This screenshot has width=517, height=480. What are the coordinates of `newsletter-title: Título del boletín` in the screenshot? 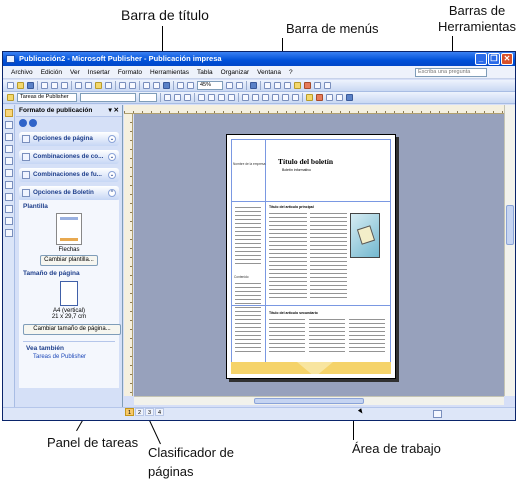 It's located at (305, 161).